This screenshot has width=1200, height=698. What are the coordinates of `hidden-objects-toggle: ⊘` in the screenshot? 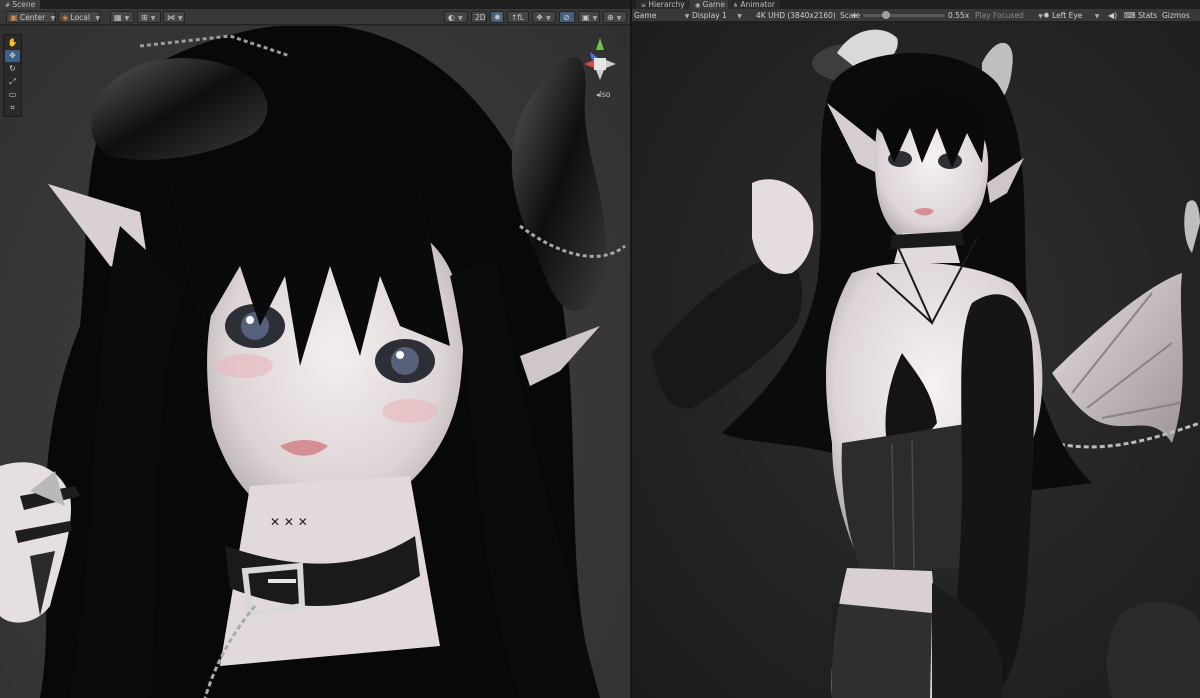 It's located at (567, 17).